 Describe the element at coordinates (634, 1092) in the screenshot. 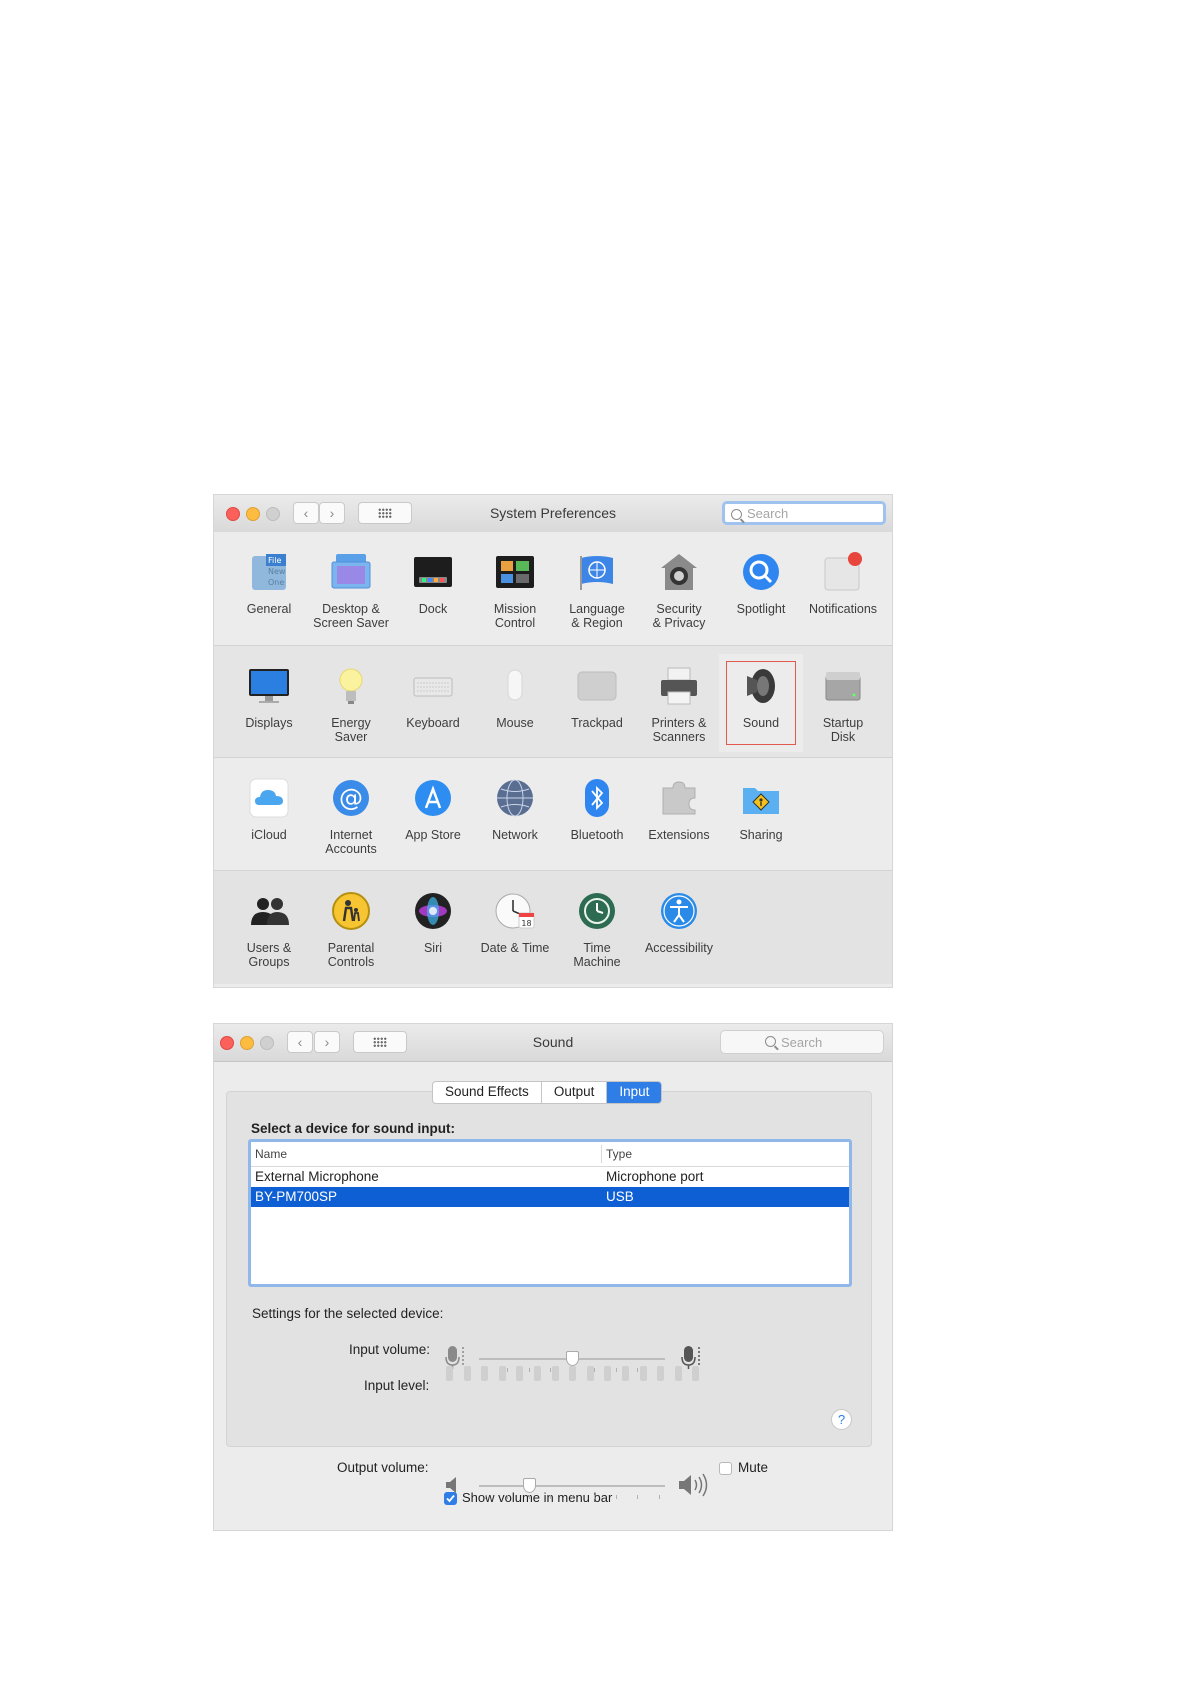

I see `tab-input: Input` at that location.